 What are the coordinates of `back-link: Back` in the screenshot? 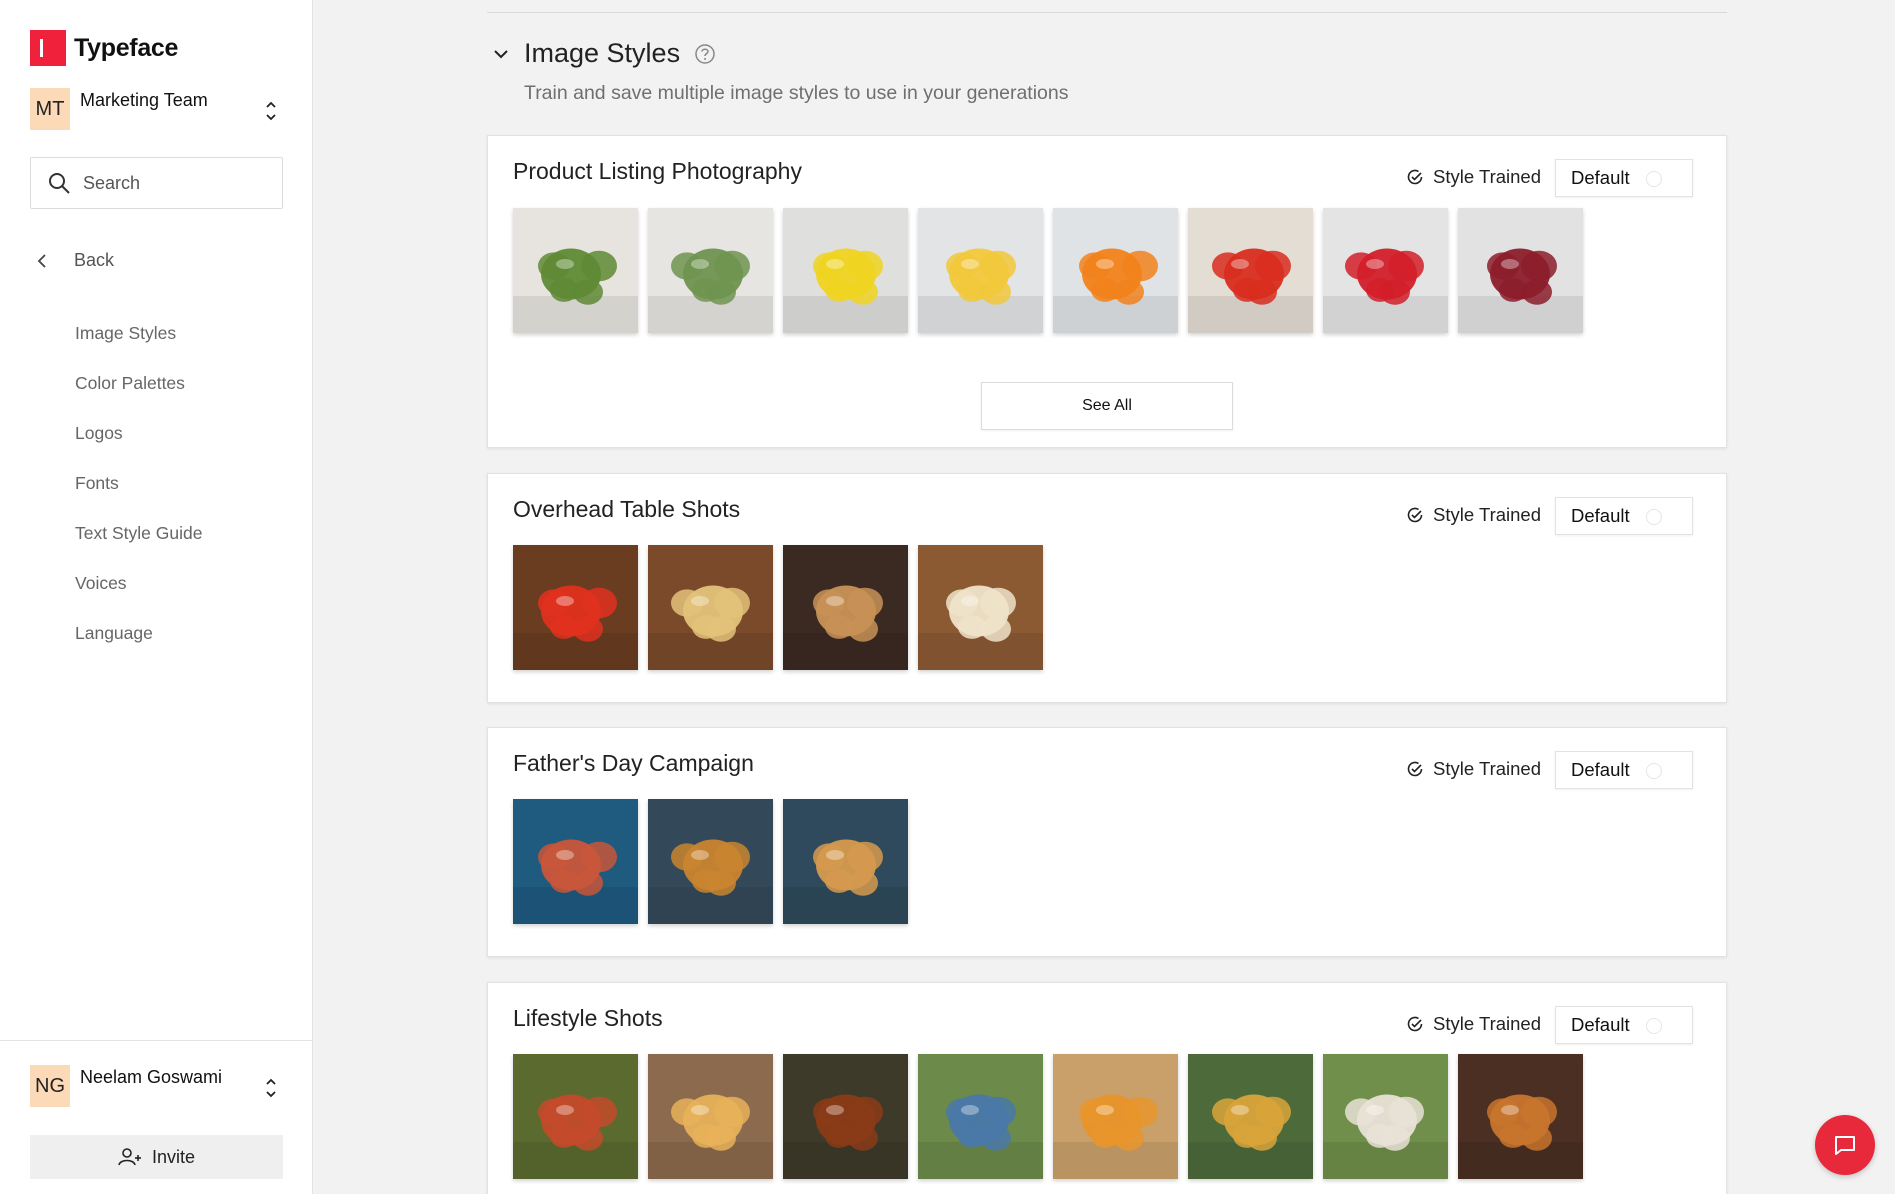 It's located at (75, 260).